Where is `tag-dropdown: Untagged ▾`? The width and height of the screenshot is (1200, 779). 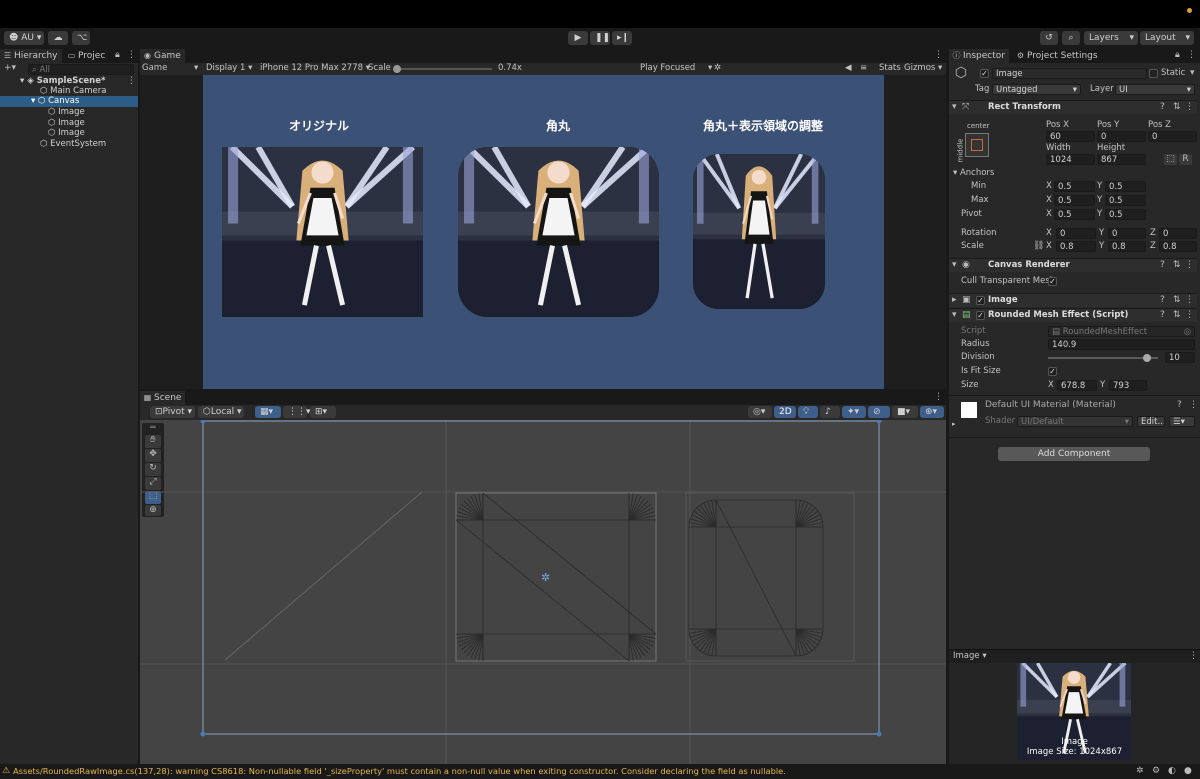
tag-dropdown: Untagged ▾ is located at coordinates (1036, 89).